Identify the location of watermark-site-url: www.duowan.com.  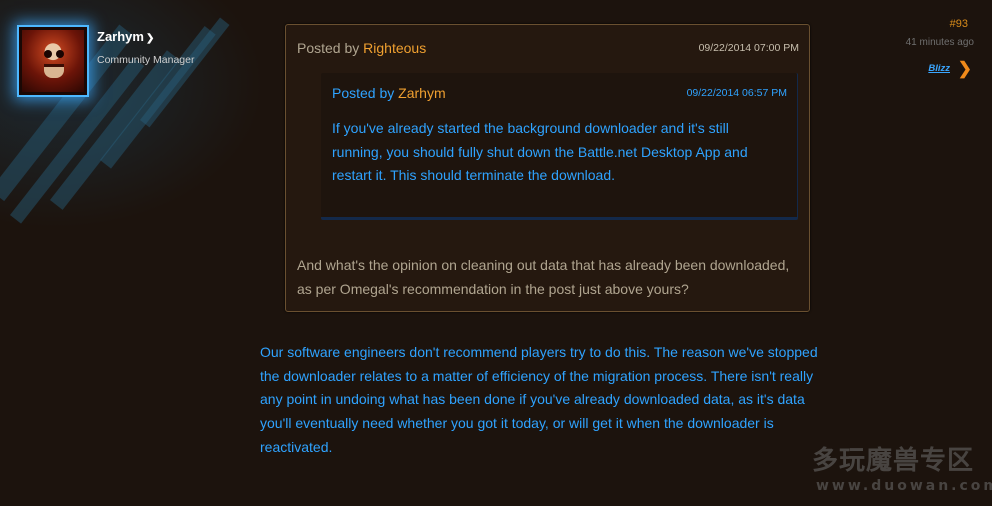
(904, 486).